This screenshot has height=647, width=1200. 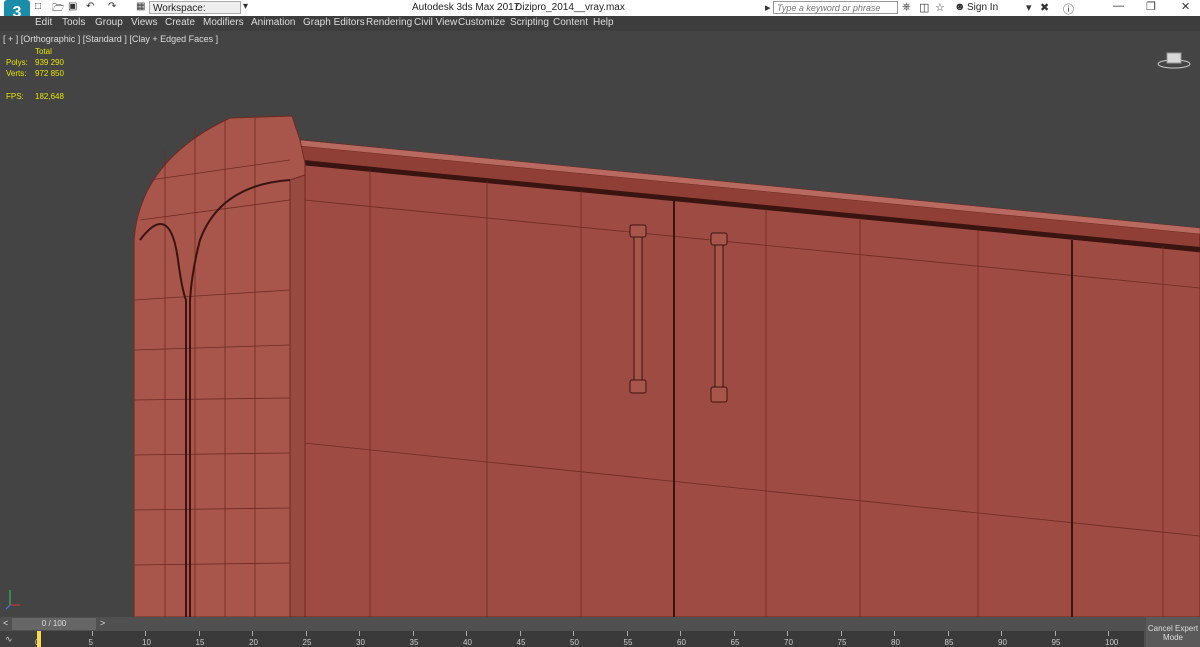 What do you see at coordinates (73, 22) in the screenshot?
I see `menu-tools: Tools` at bounding box center [73, 22].